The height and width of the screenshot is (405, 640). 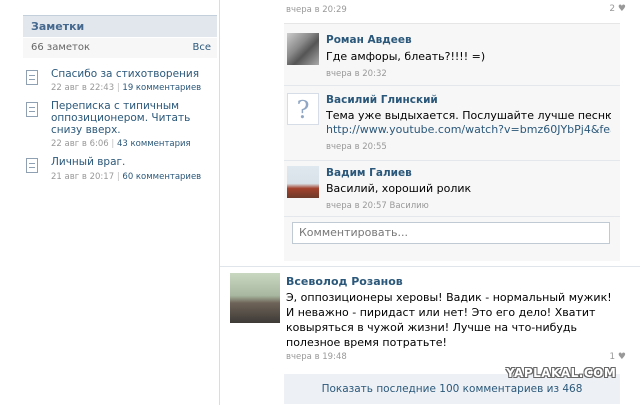 I want to click on watermark: YAPLAKAL.COM, so click(x=561, y=373).